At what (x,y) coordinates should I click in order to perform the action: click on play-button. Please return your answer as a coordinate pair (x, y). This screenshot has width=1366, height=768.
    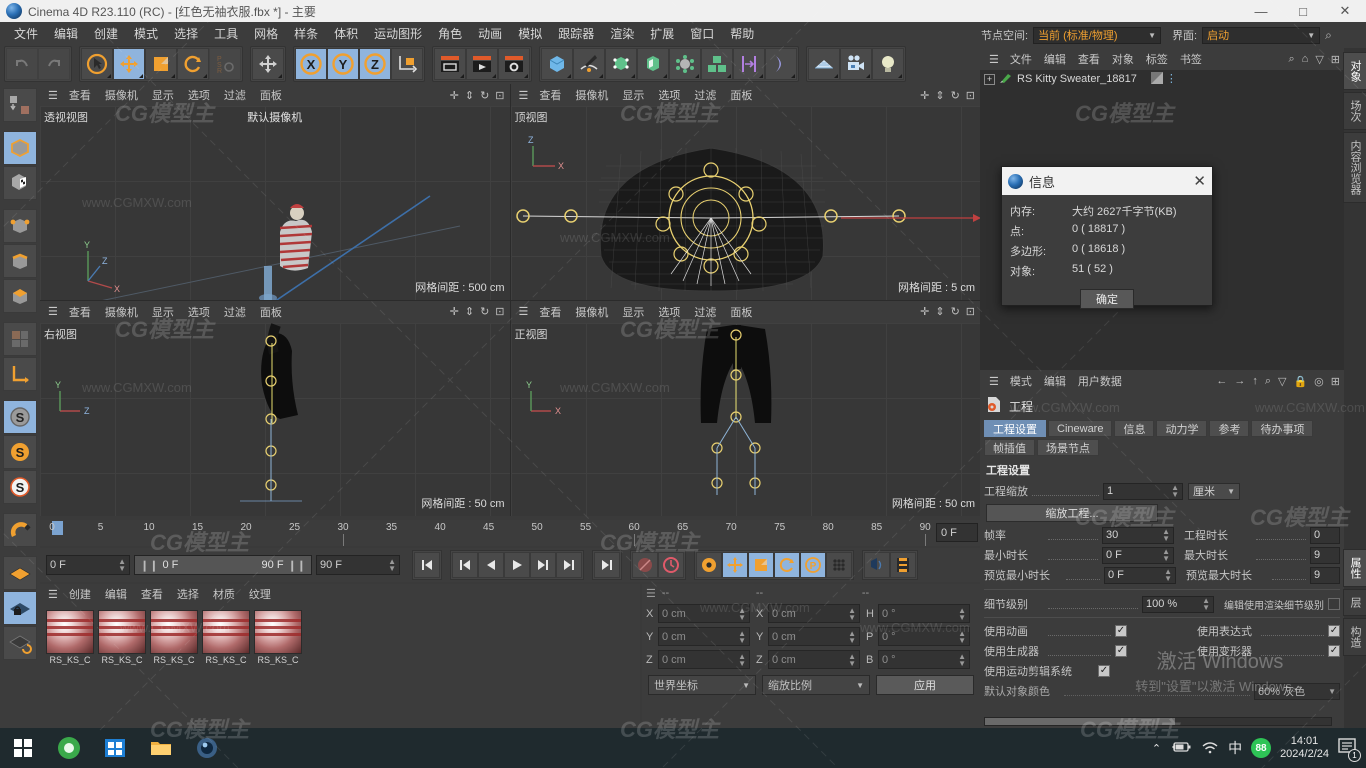
    Looking at the image, I should click on (517, 565).